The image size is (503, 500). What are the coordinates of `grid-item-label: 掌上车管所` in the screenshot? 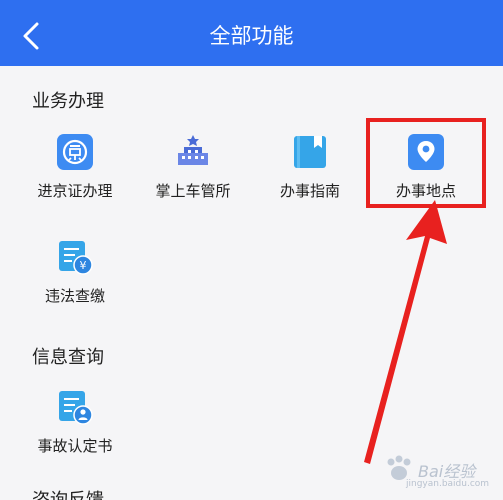 It's located at (193, 191).